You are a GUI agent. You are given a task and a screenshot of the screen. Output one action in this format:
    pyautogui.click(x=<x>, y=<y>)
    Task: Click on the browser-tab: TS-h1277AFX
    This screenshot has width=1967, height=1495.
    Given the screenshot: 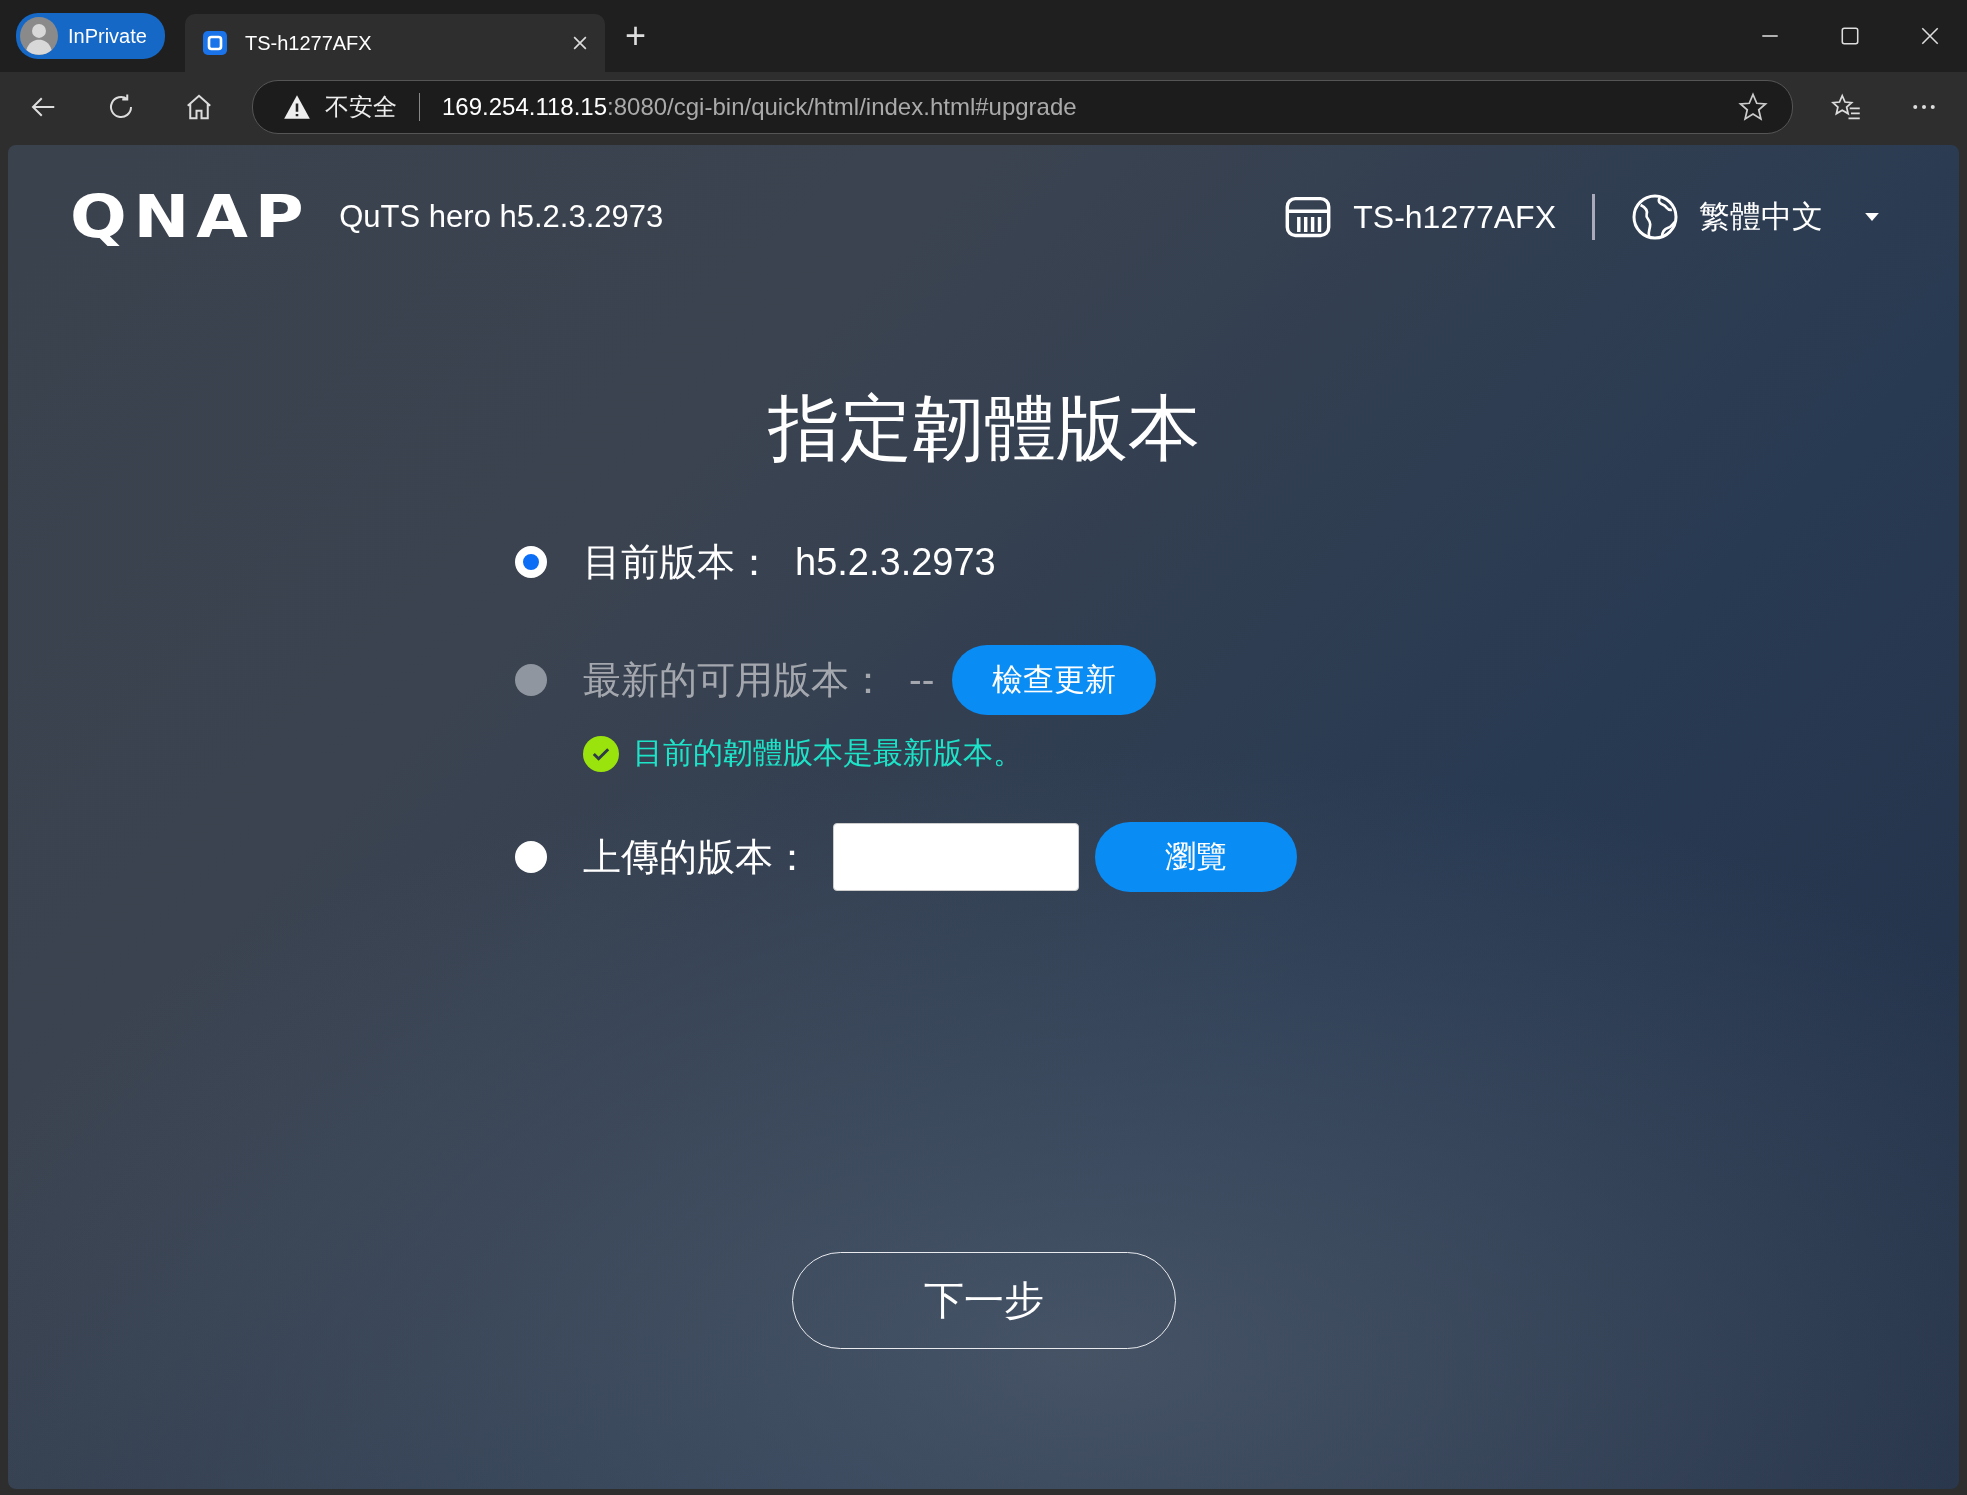 What is the action you would take?
    pyautogui.click(x=394, y=43)
    